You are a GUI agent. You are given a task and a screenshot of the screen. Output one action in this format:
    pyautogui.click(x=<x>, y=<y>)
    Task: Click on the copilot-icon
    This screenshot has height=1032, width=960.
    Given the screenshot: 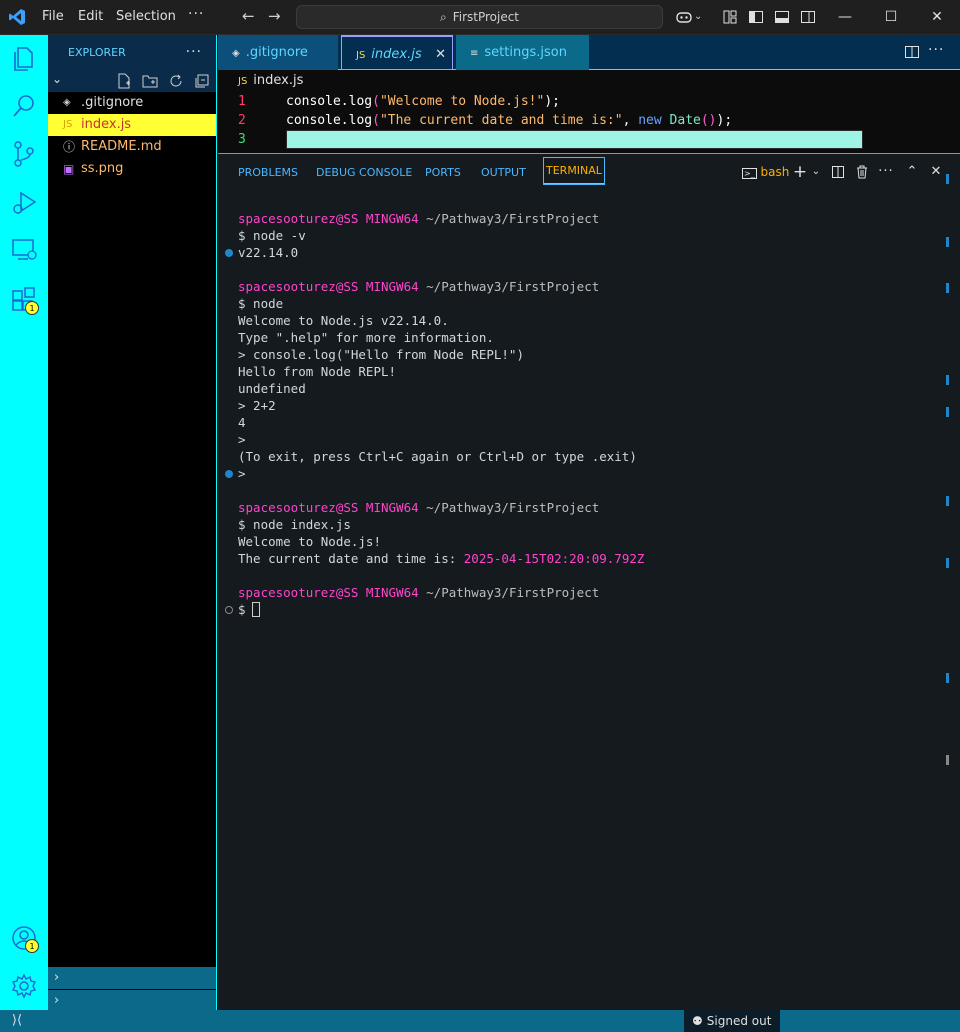 What is the action you would take?
    pyautogui.click(x=684, y=17)
    